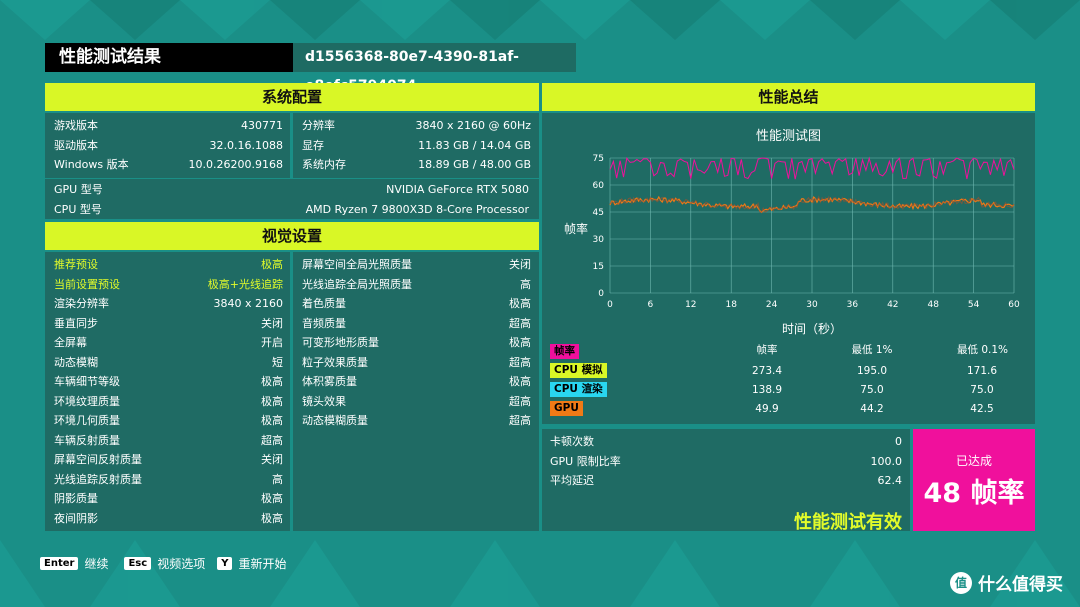 Image resolution: width=1080 pixels, height=607 pixels. I want to click on x-tick-label: 18, so click(731, 305).